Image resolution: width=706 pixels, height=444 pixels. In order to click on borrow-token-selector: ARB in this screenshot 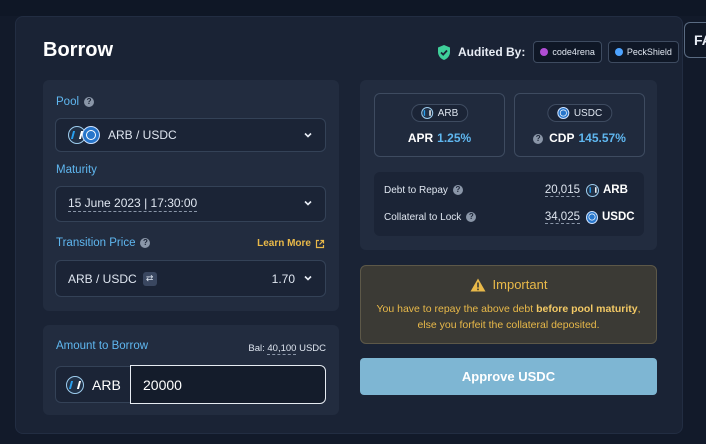, I will do `click(93, 384)`.